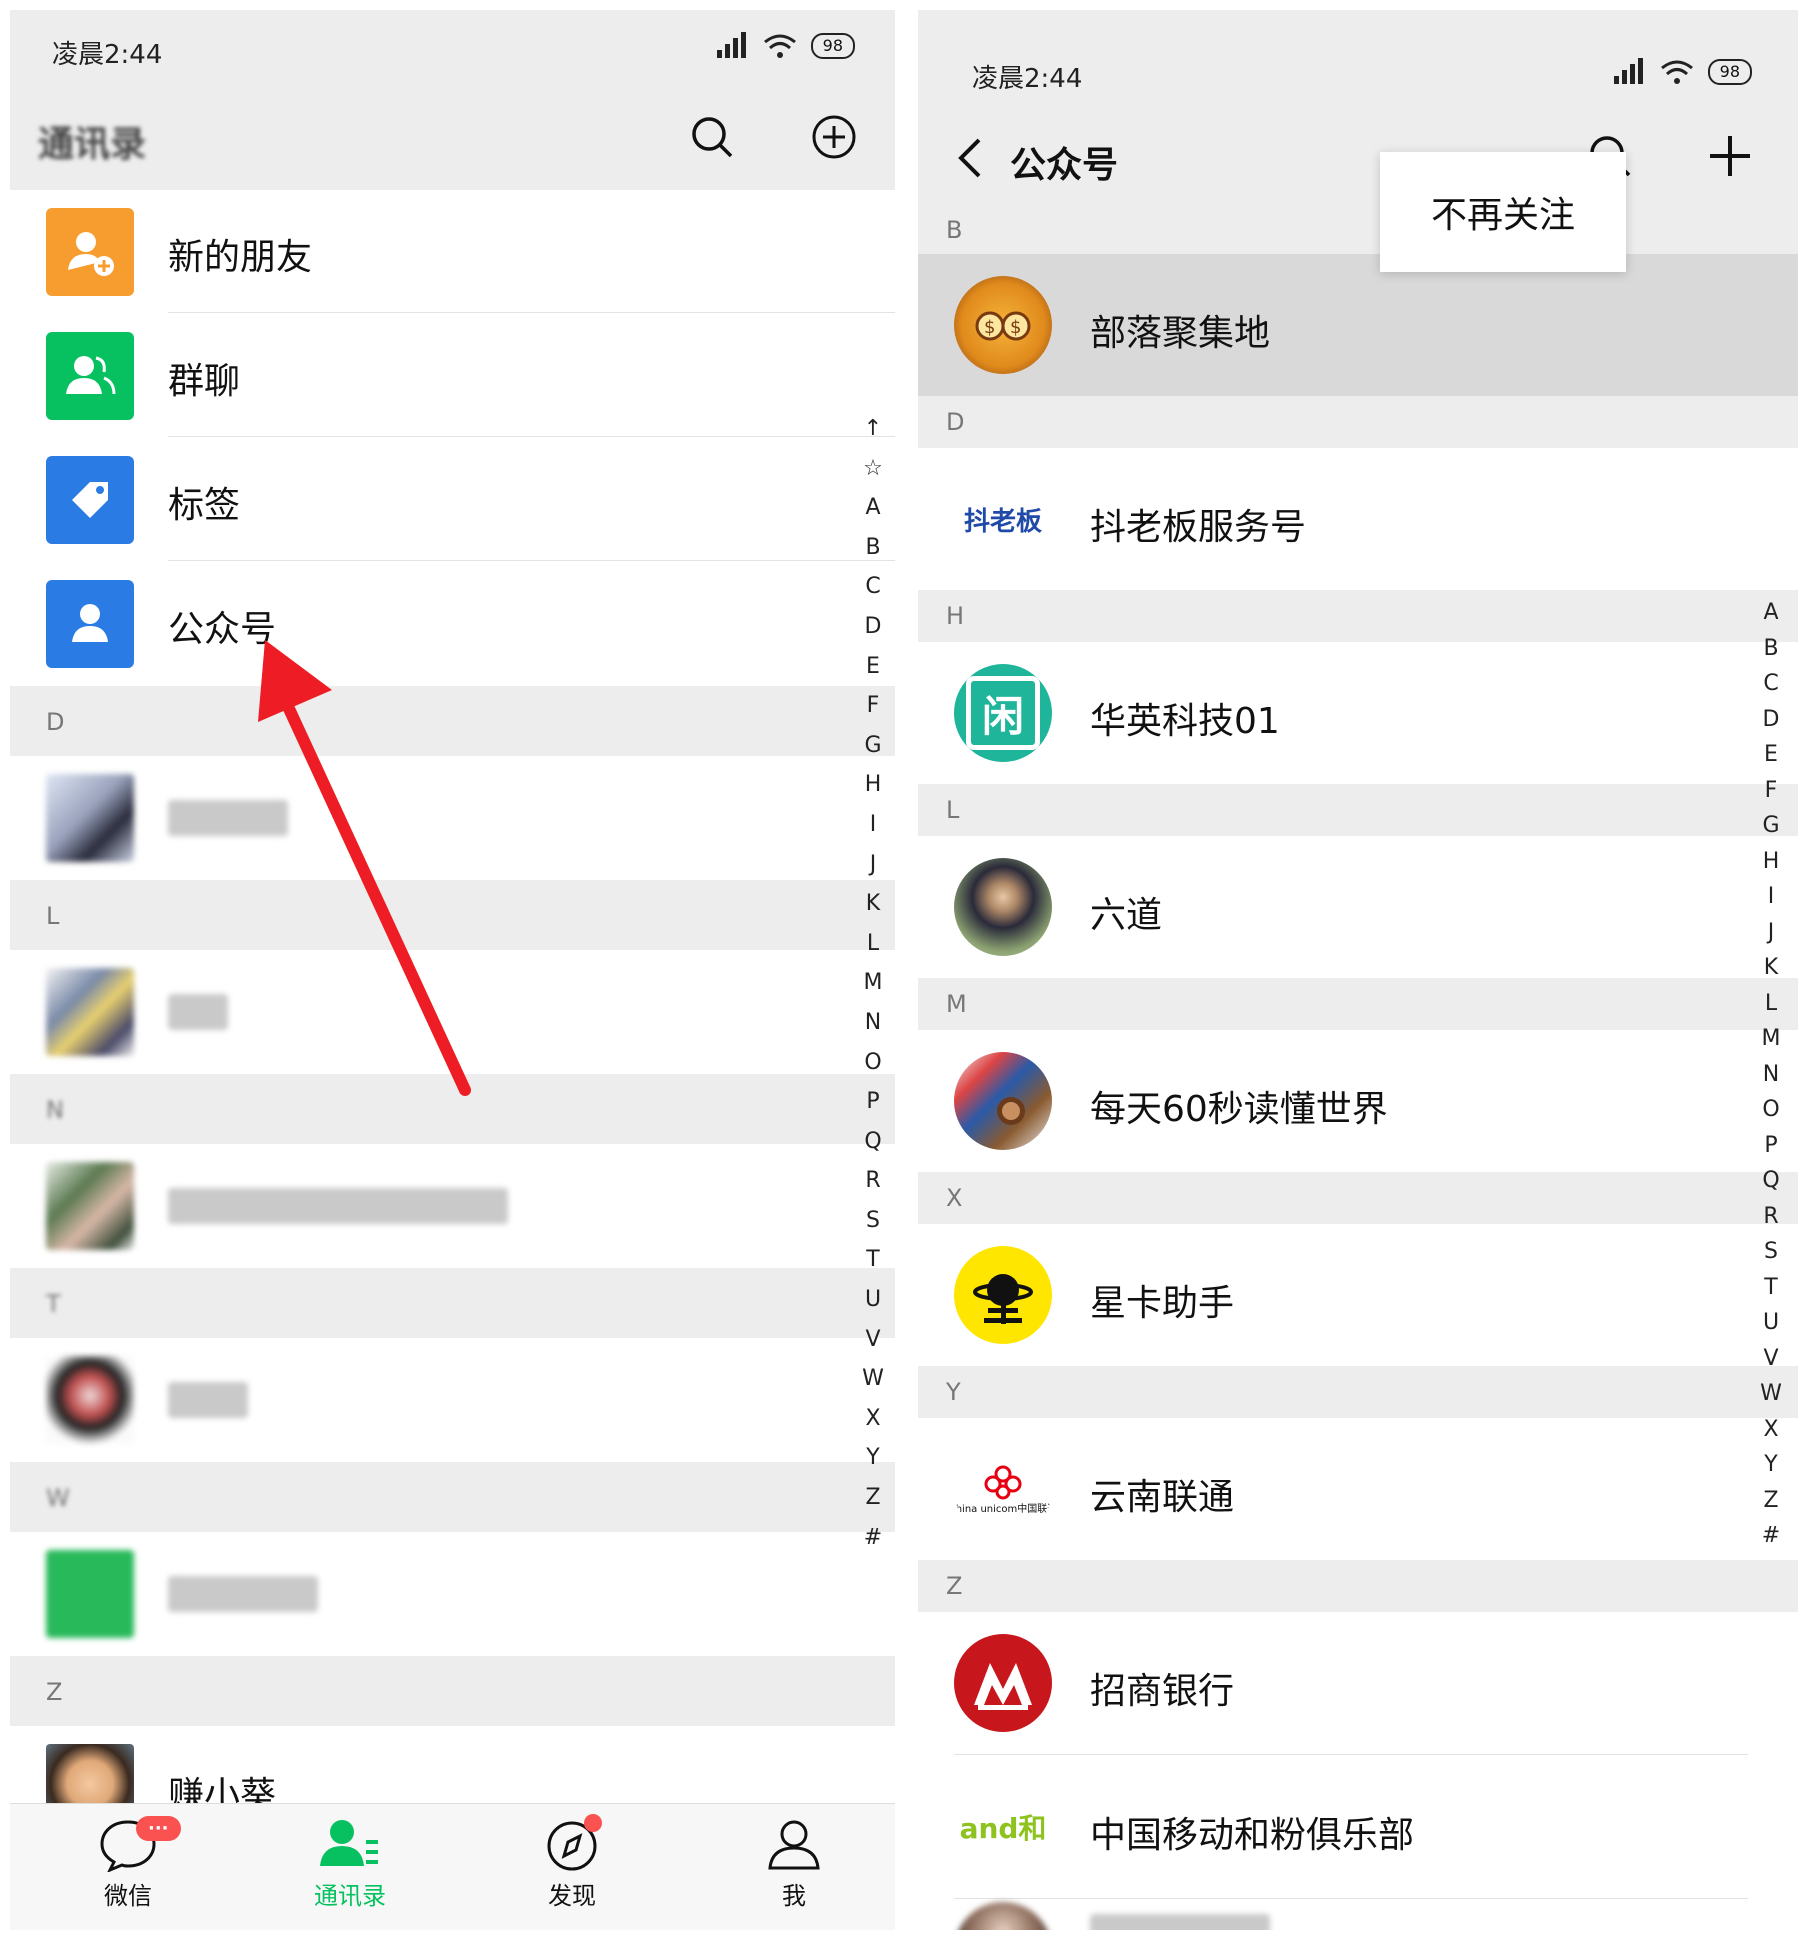 The width and height of the screenshot is (1802, 1940). What do you see at coordinates (1770, 689) in the screenshot?
I see `index-letter: C` at bounding box center [1770, 689].